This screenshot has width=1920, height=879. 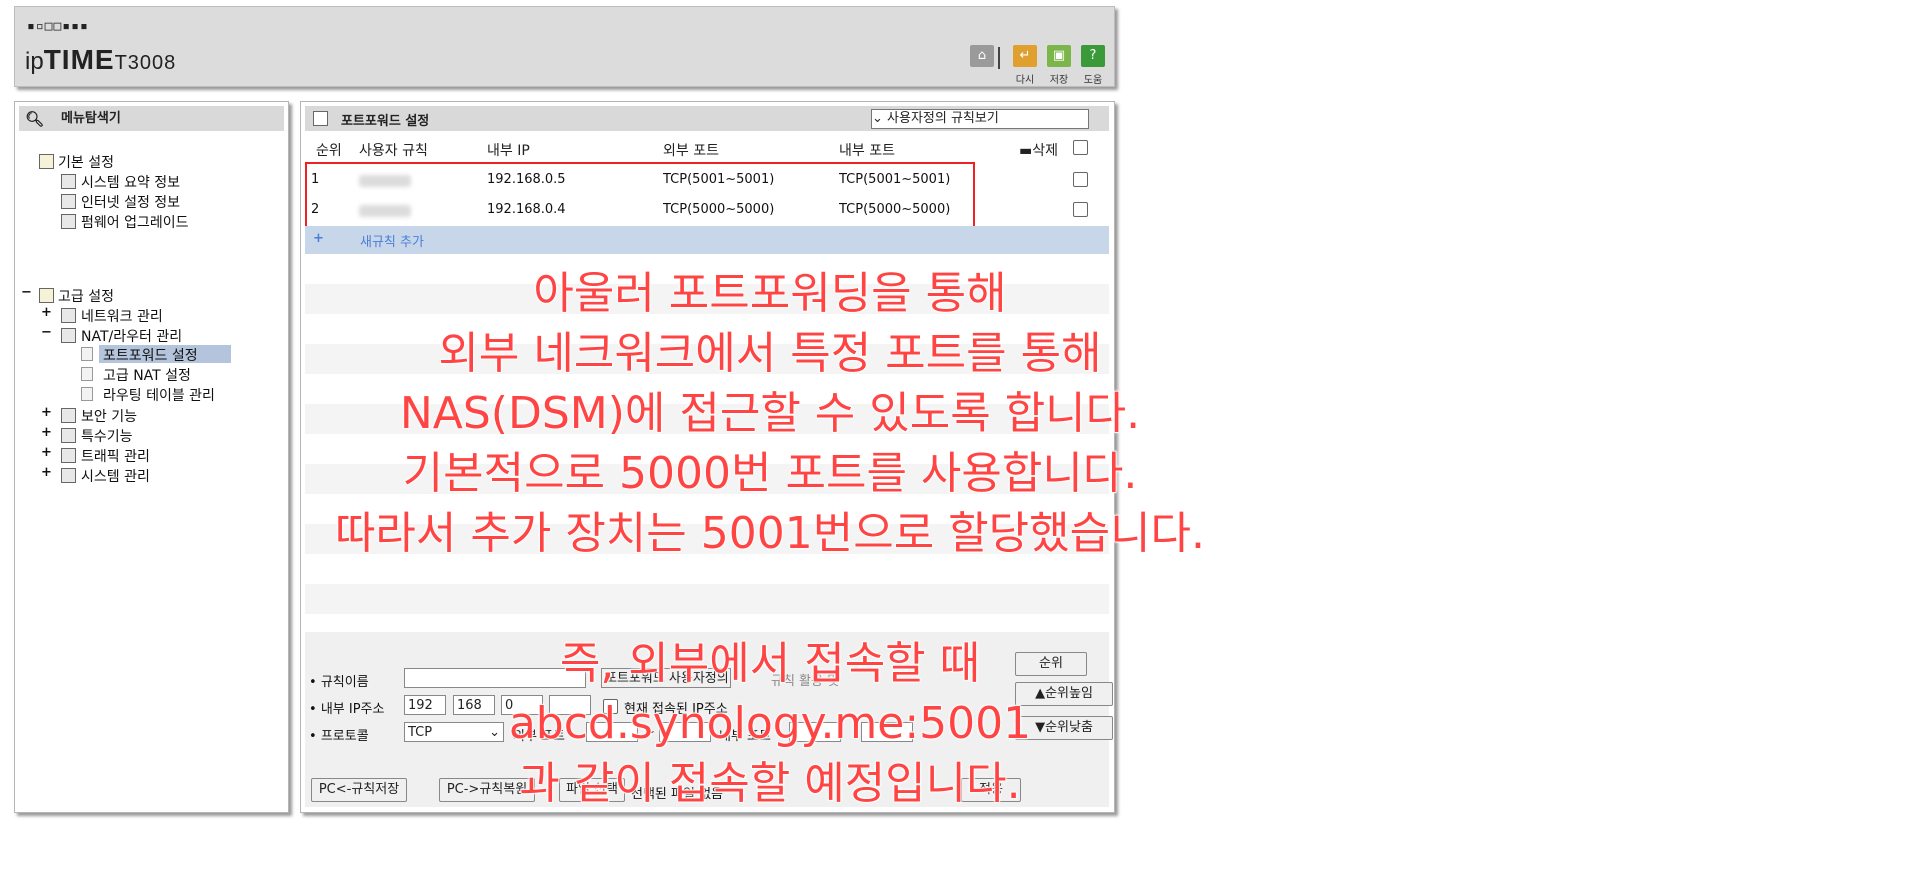 I want to click on annotation-line: NAS(DSM)에 접근할 수 있도록 합니다., so click(x=770, y=413).